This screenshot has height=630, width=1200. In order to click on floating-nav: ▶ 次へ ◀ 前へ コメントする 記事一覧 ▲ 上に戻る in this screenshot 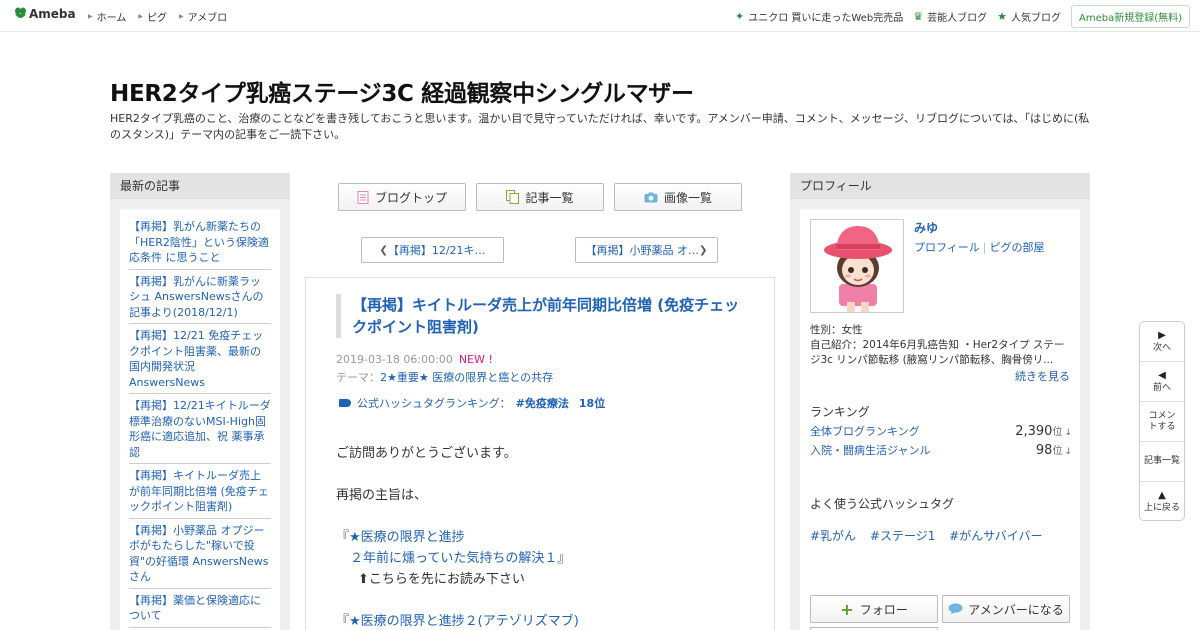, I will do `click(1162, 421)`.